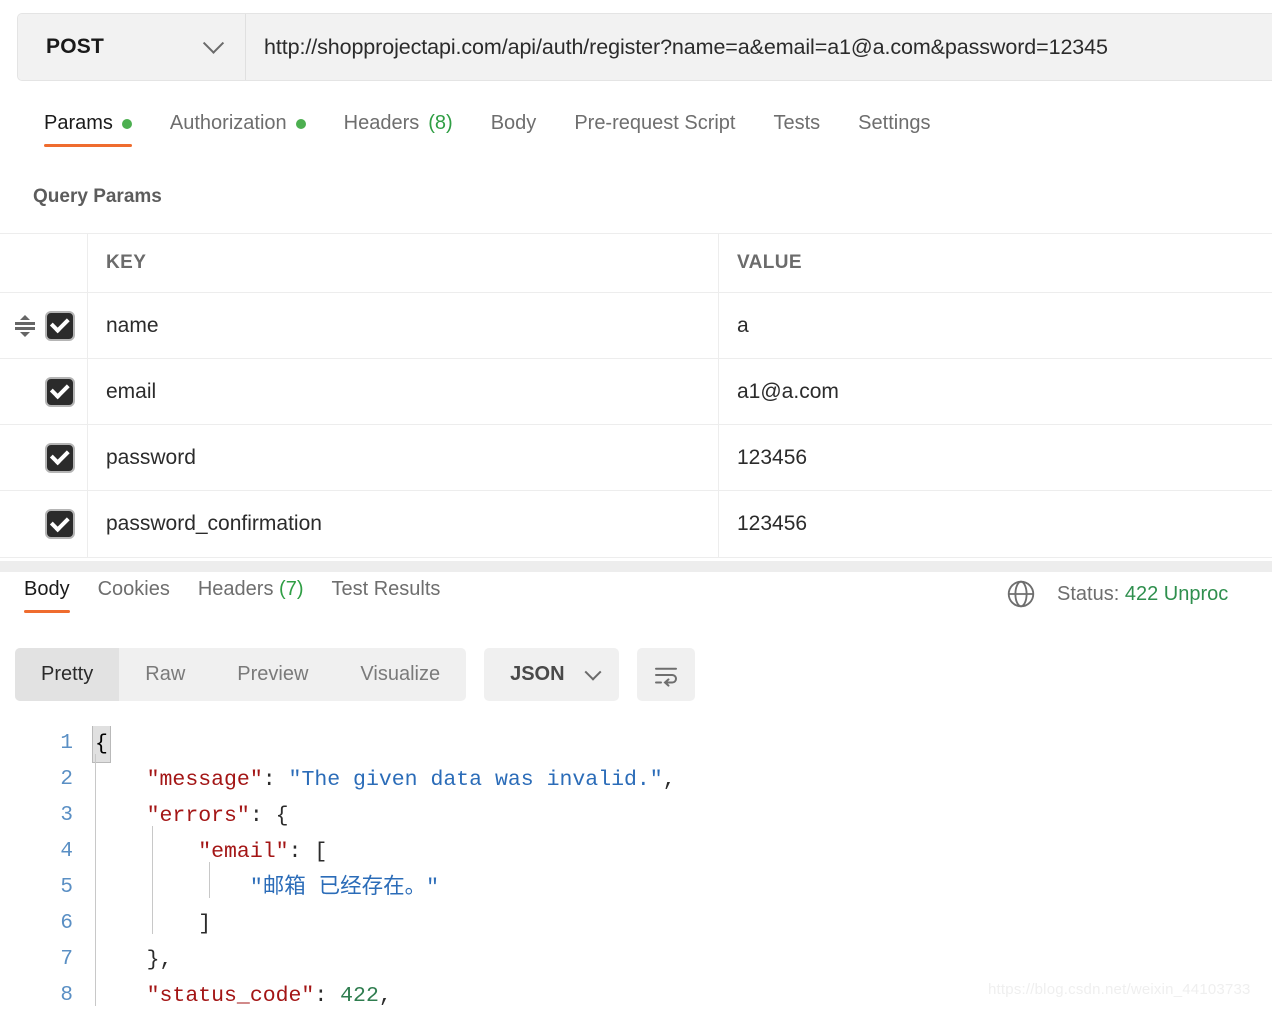 The height and width of the screenshot is (1012, 1272). Describe the element at coordinates (44, 263) in the screenshot. I see `header-cell-spacer` at that location.